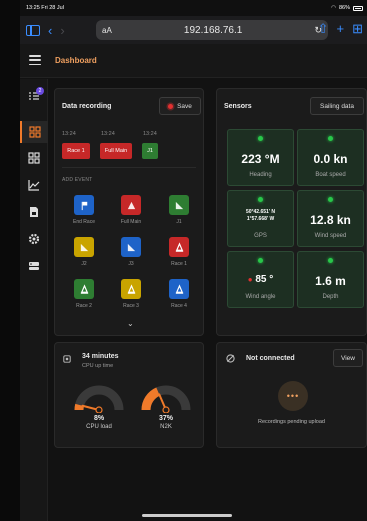  I want to click on event-label: J2, so click(84, 264).